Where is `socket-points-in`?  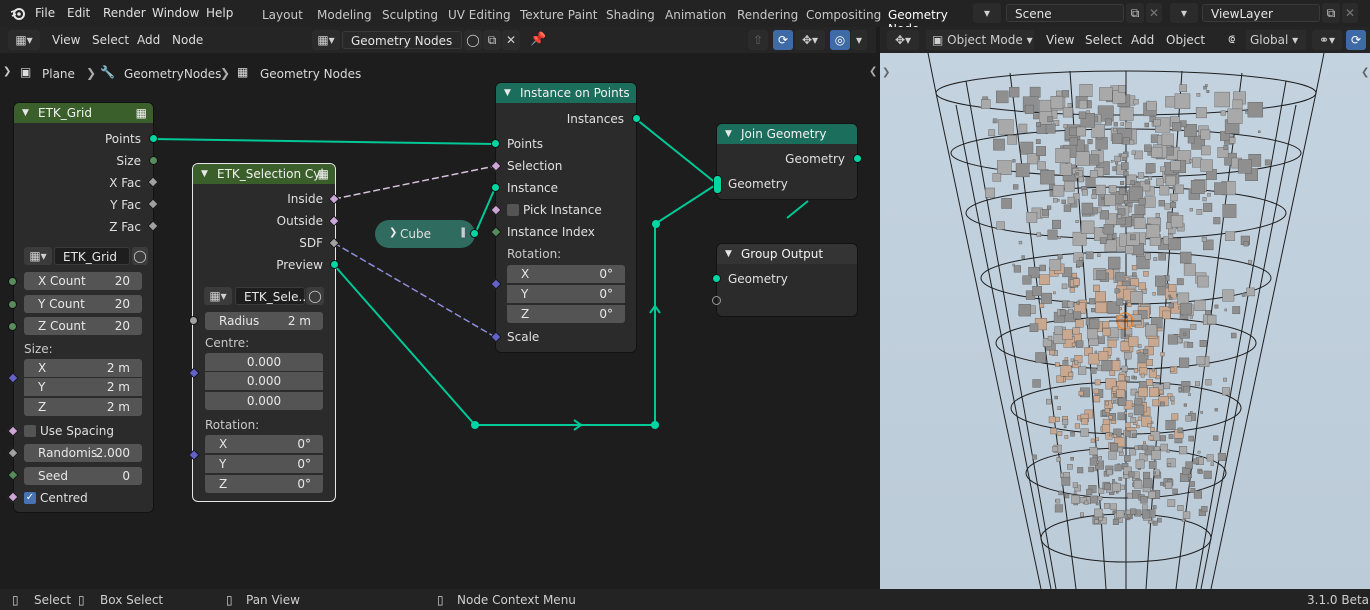 socket-points-in is located at coordinates (495, 143).